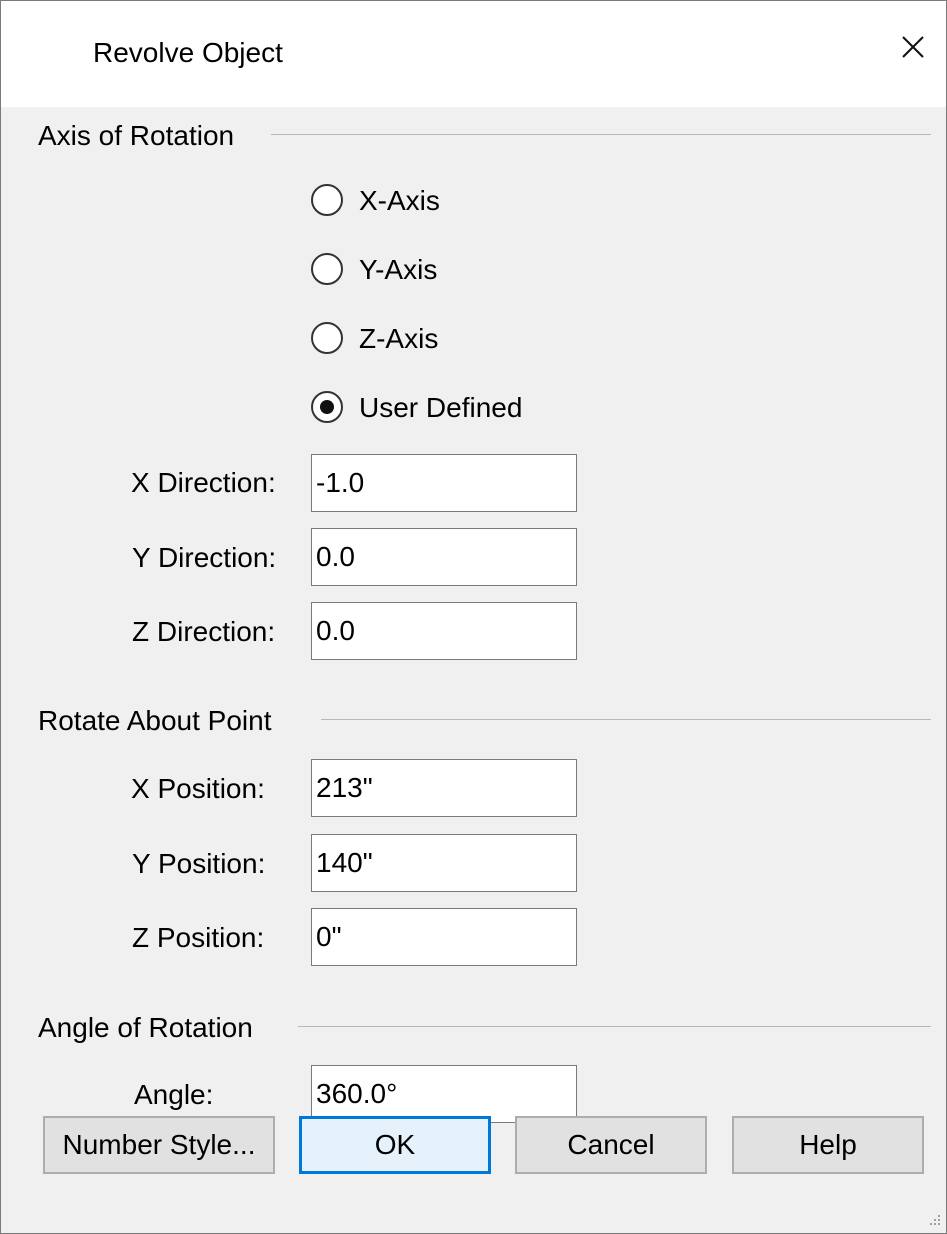 This screenshot has width=947, height=1234. What do you see at coordinates (611, 1145) in the screenshot?
I see `cancel-button: Cancel` at bounding box center [611, 1145].